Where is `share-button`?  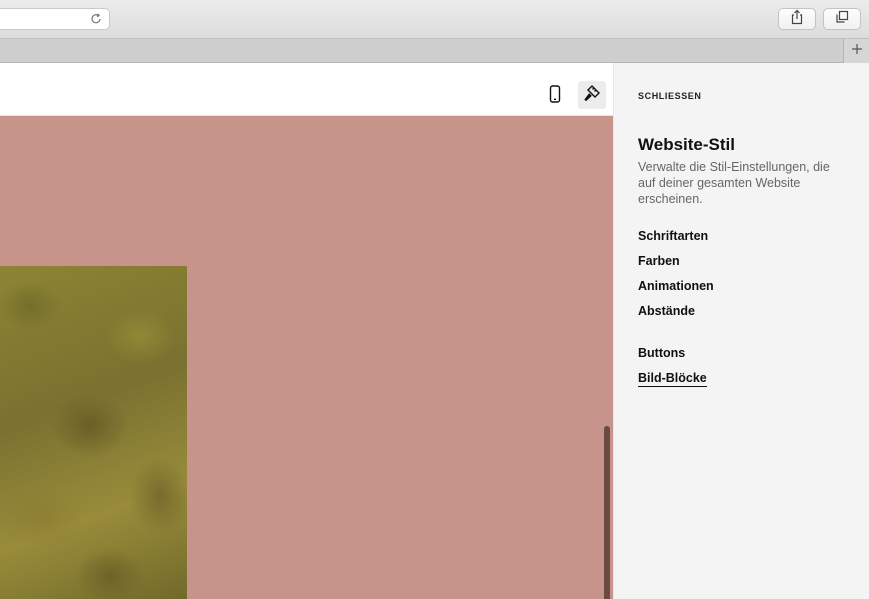
share-button is located at coordinates (797, 19).